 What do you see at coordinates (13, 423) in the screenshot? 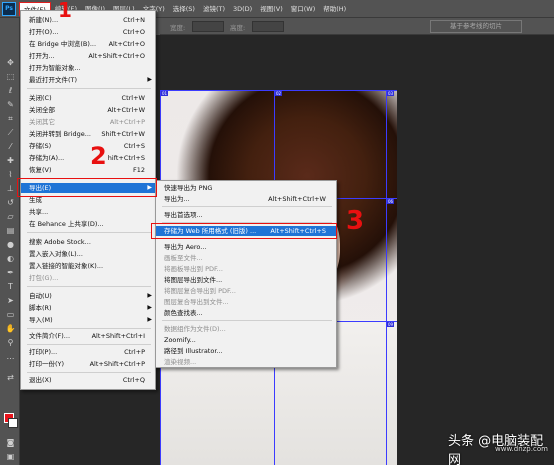
I see `background-color-swatch` at bounding box center [13, 423].